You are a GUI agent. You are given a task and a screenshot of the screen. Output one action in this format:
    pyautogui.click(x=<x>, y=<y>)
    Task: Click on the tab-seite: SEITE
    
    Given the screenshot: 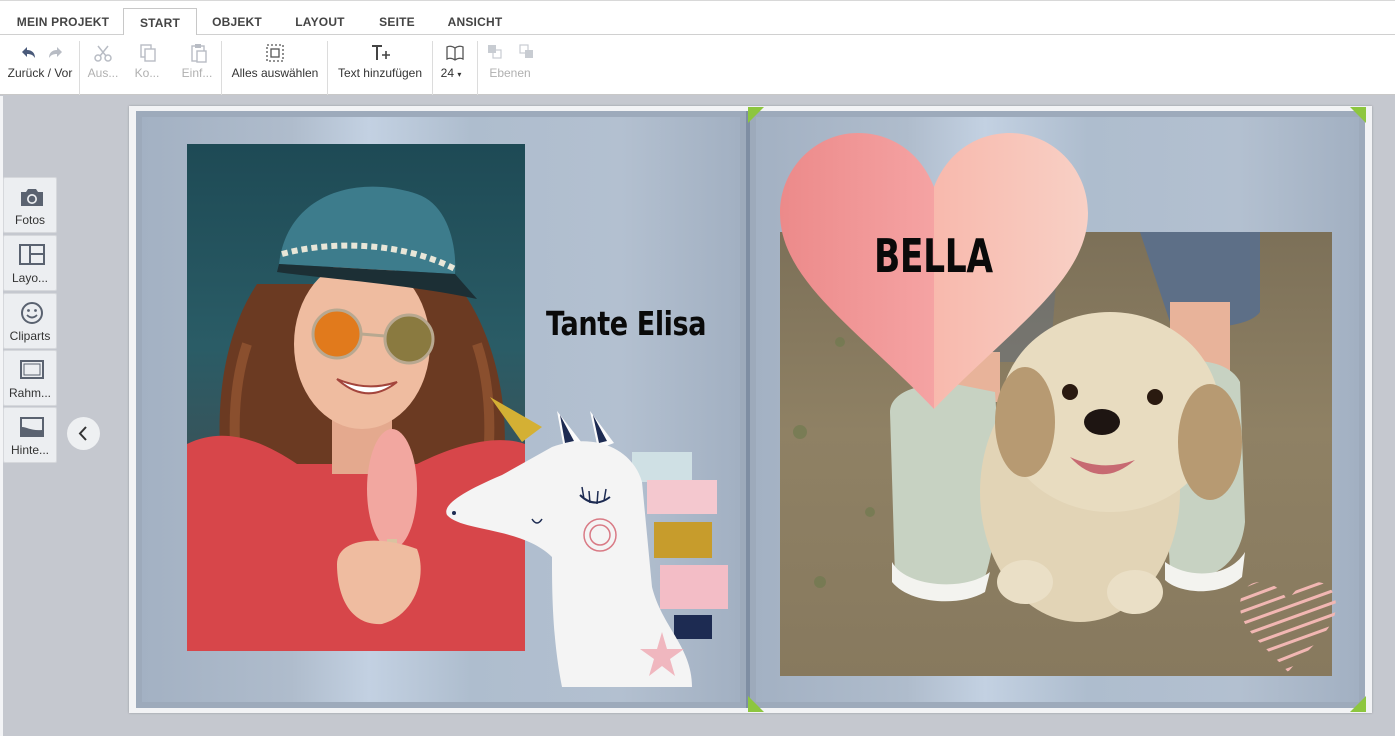 What is the action you would take?
    pyautogui.click(x=397, y=22)
    